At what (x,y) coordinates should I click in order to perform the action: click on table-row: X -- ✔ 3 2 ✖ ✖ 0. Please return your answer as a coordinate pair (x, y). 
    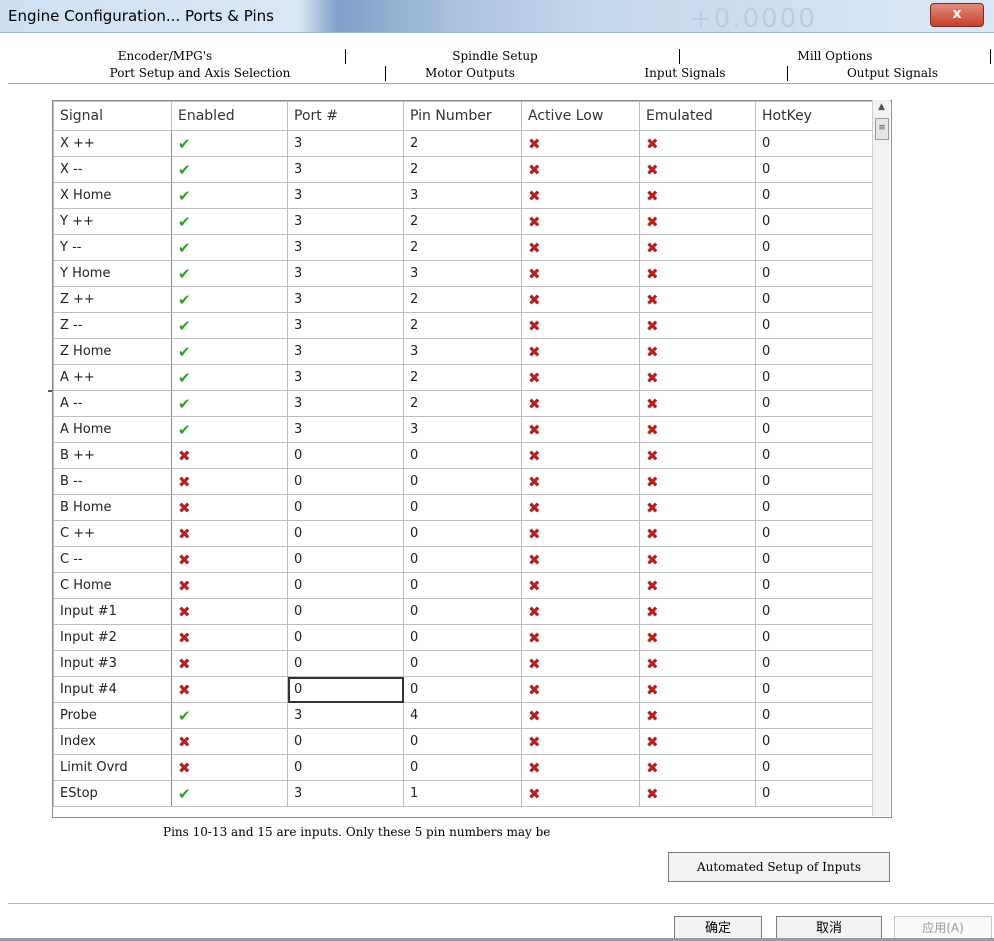
    Looking at the image, I should click on (463, 169).